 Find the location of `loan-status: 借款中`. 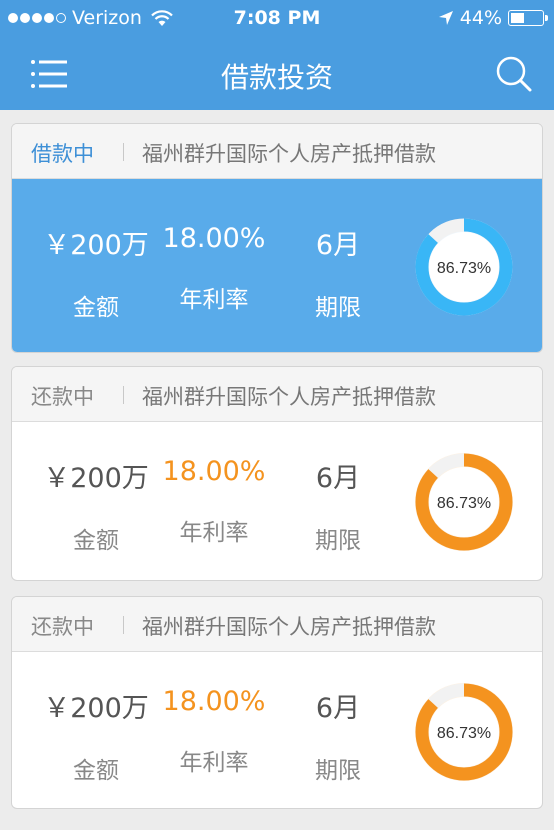

loan-status: 借款中 is located at coordinates (62, 154).